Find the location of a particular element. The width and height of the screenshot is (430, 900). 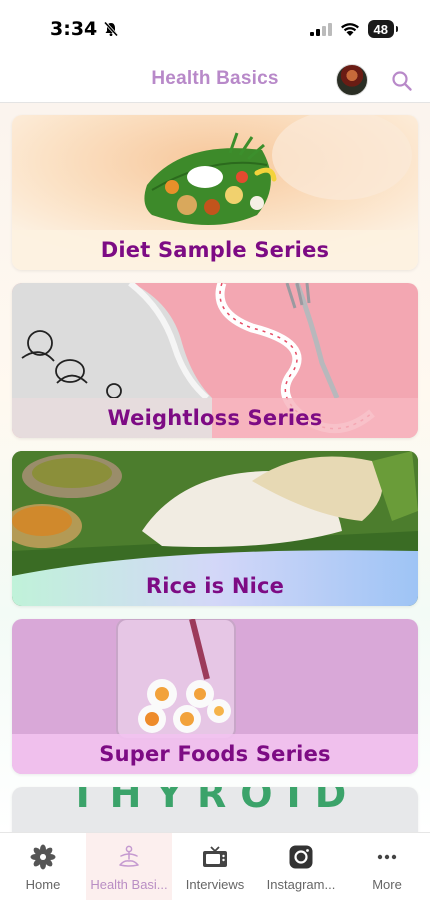

tab-label: Home is located at coordinates (43, 884).